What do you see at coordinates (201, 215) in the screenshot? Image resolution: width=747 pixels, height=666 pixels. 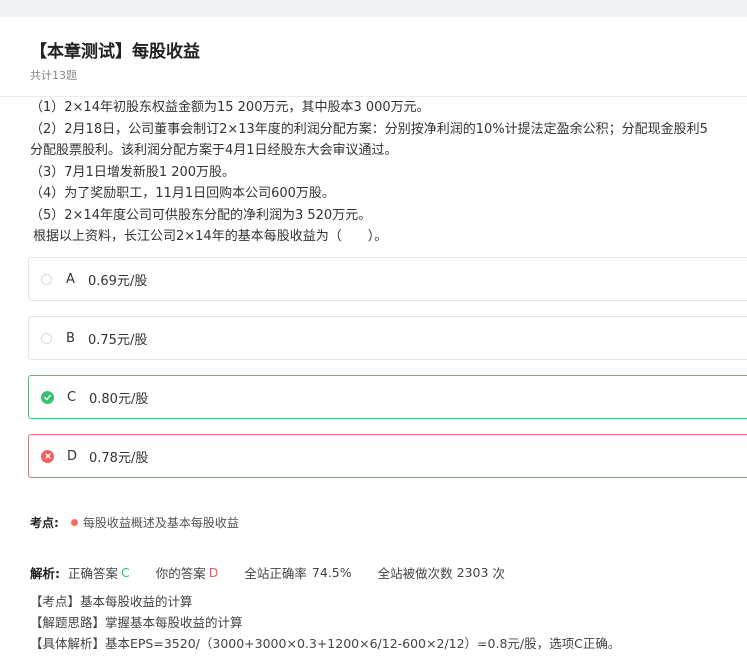 I see `stem-line: （5）2×14年度公司可供股东分配的净利润为3 520万元。` at bounding box center [201, 215].